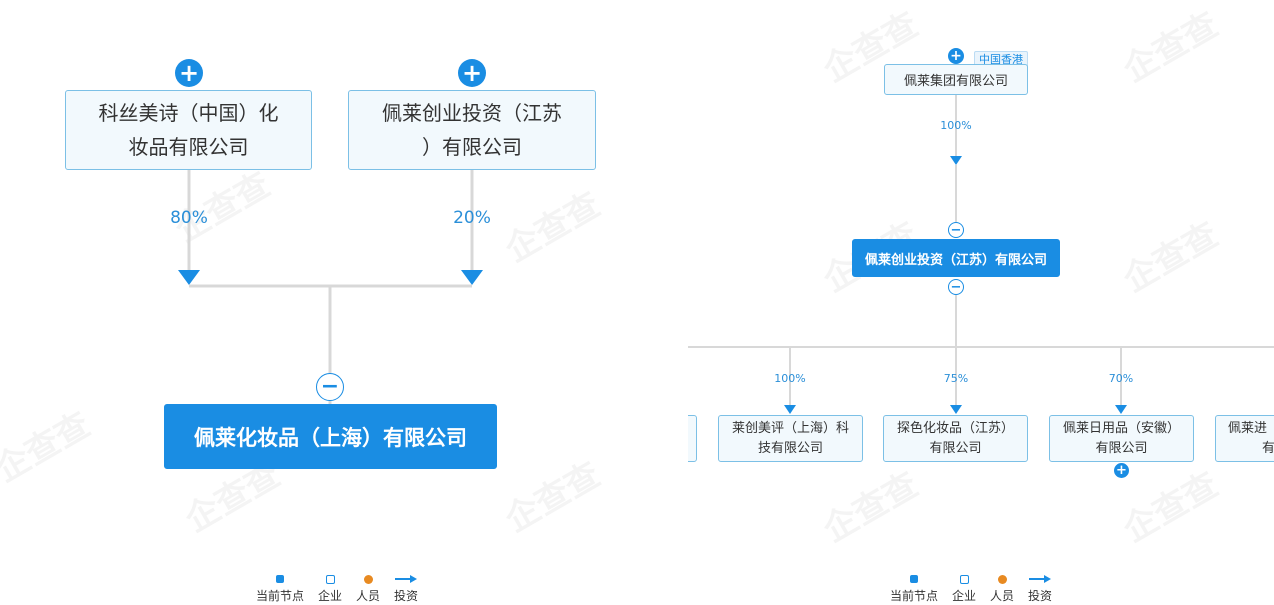 Image resolution: width=1274 pixels, height=605 pixels. What do you see at coordinates (955, 438) in the screenshot?
I see `subsidiary-node: 探色化妆品（江苏） 有限公司` at bounding box center [955, 438].